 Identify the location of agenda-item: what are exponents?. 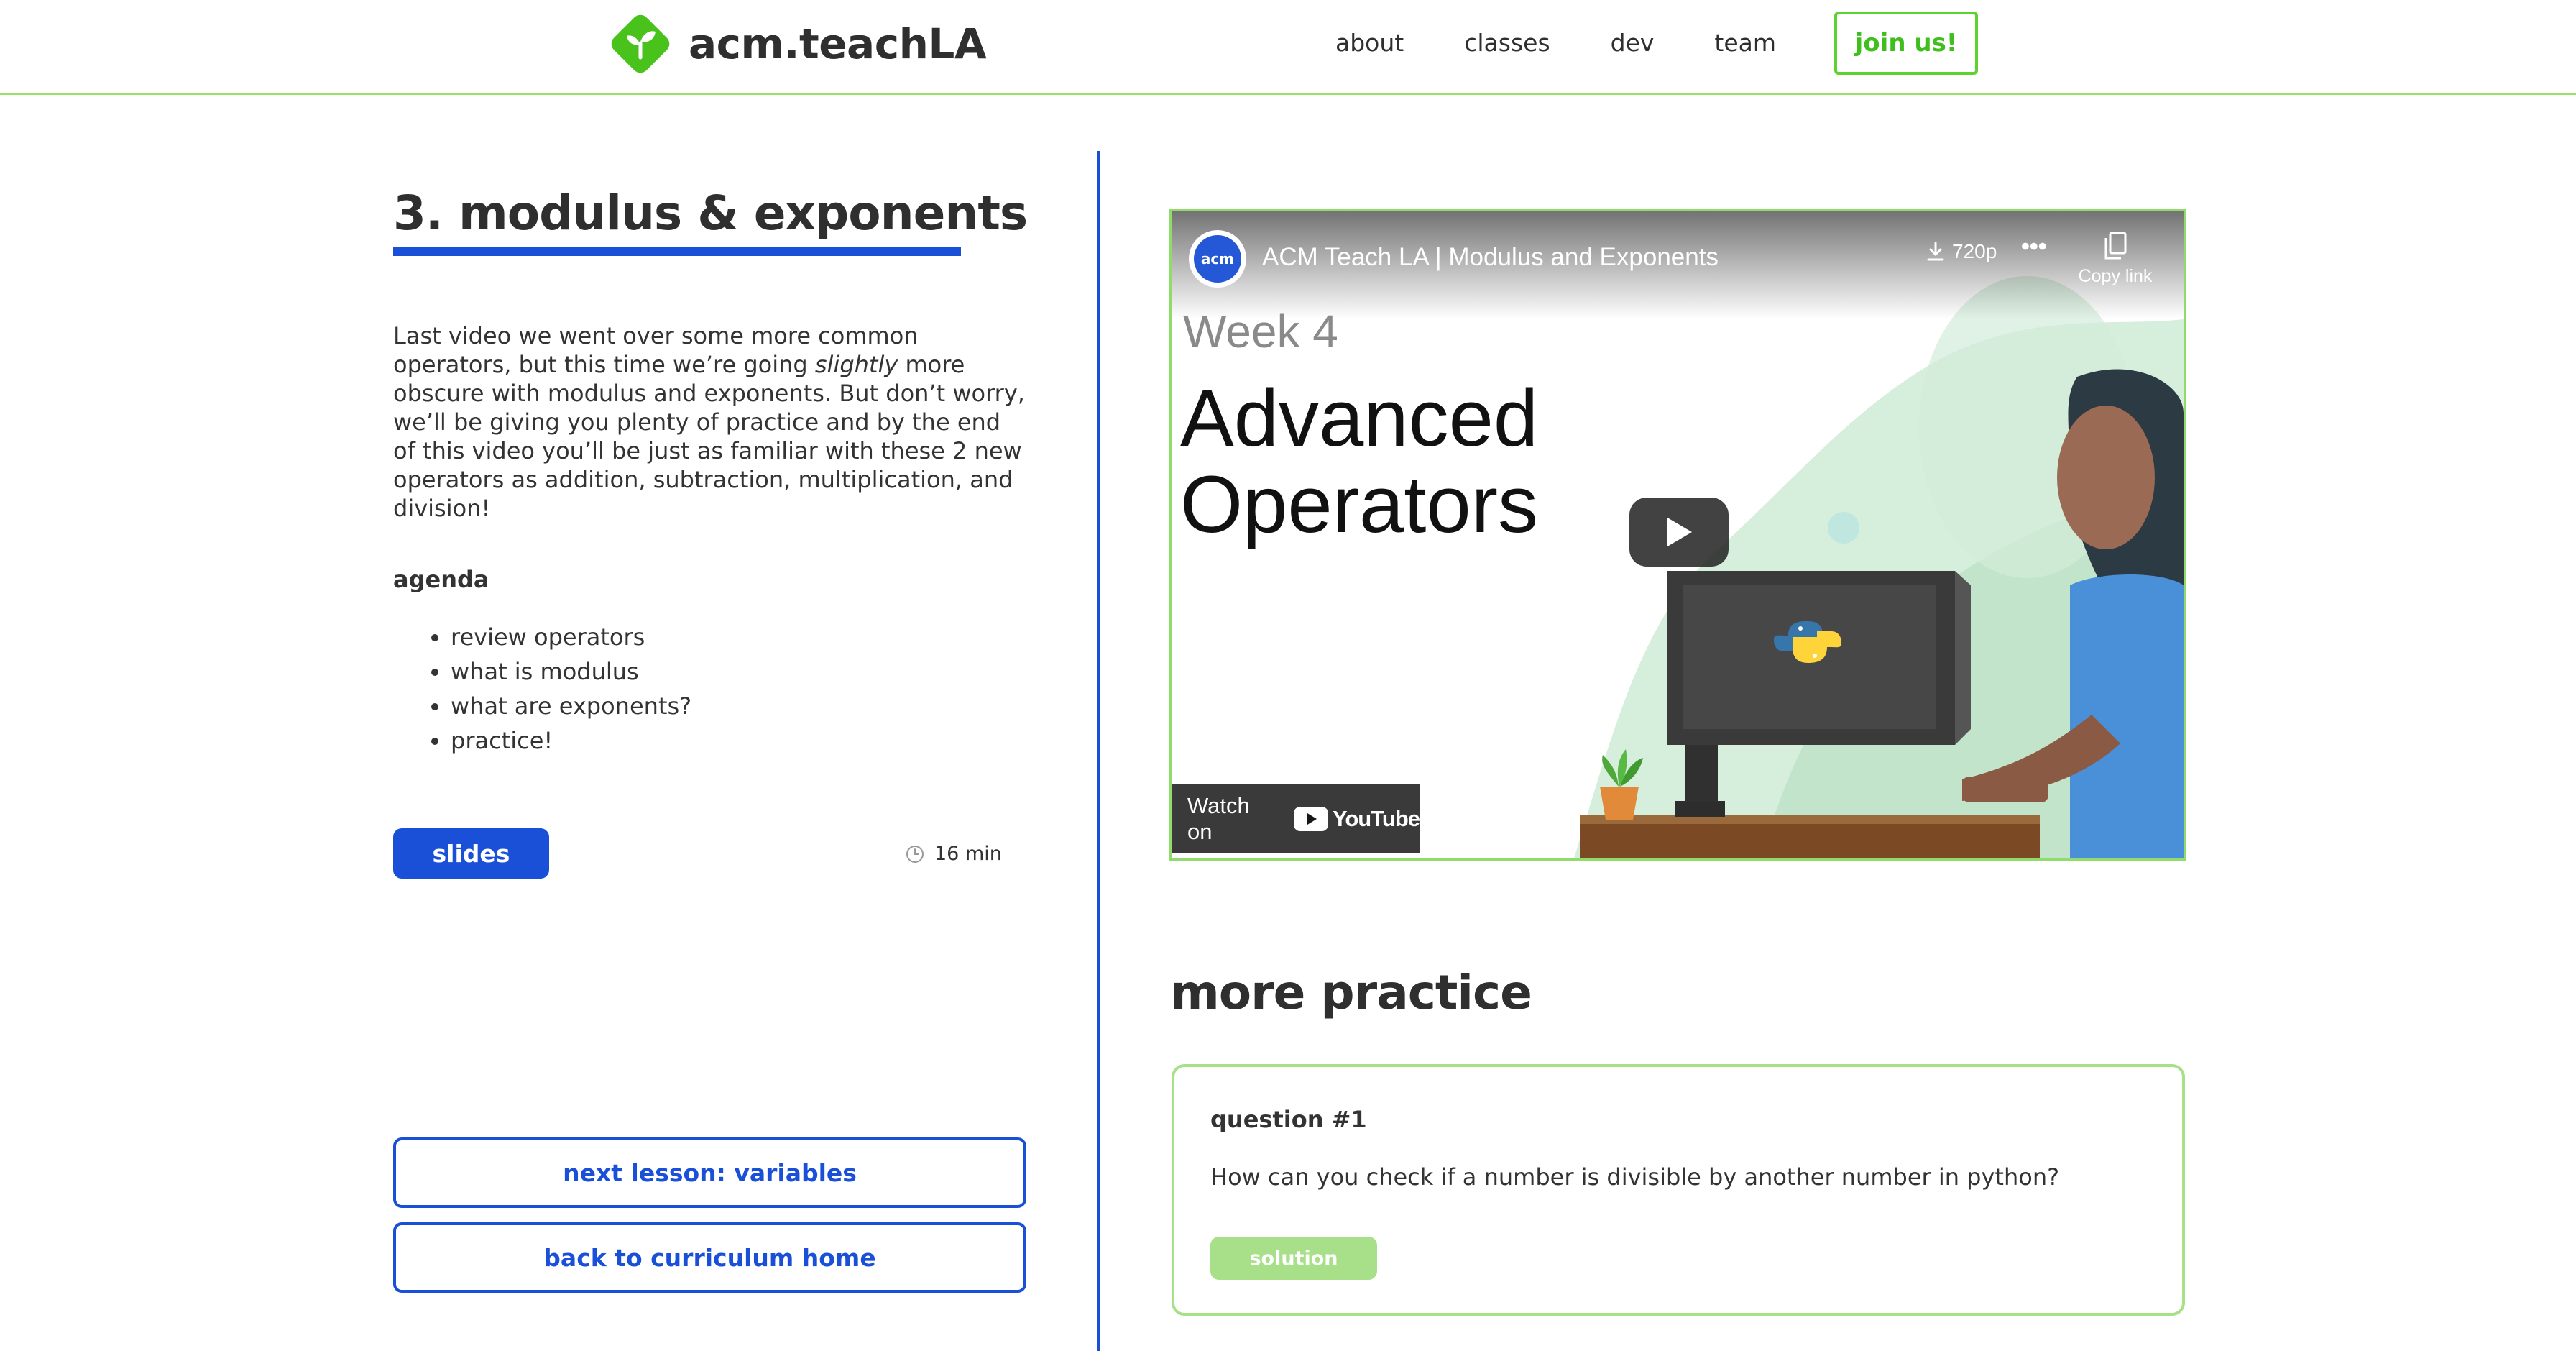
(571, 706).